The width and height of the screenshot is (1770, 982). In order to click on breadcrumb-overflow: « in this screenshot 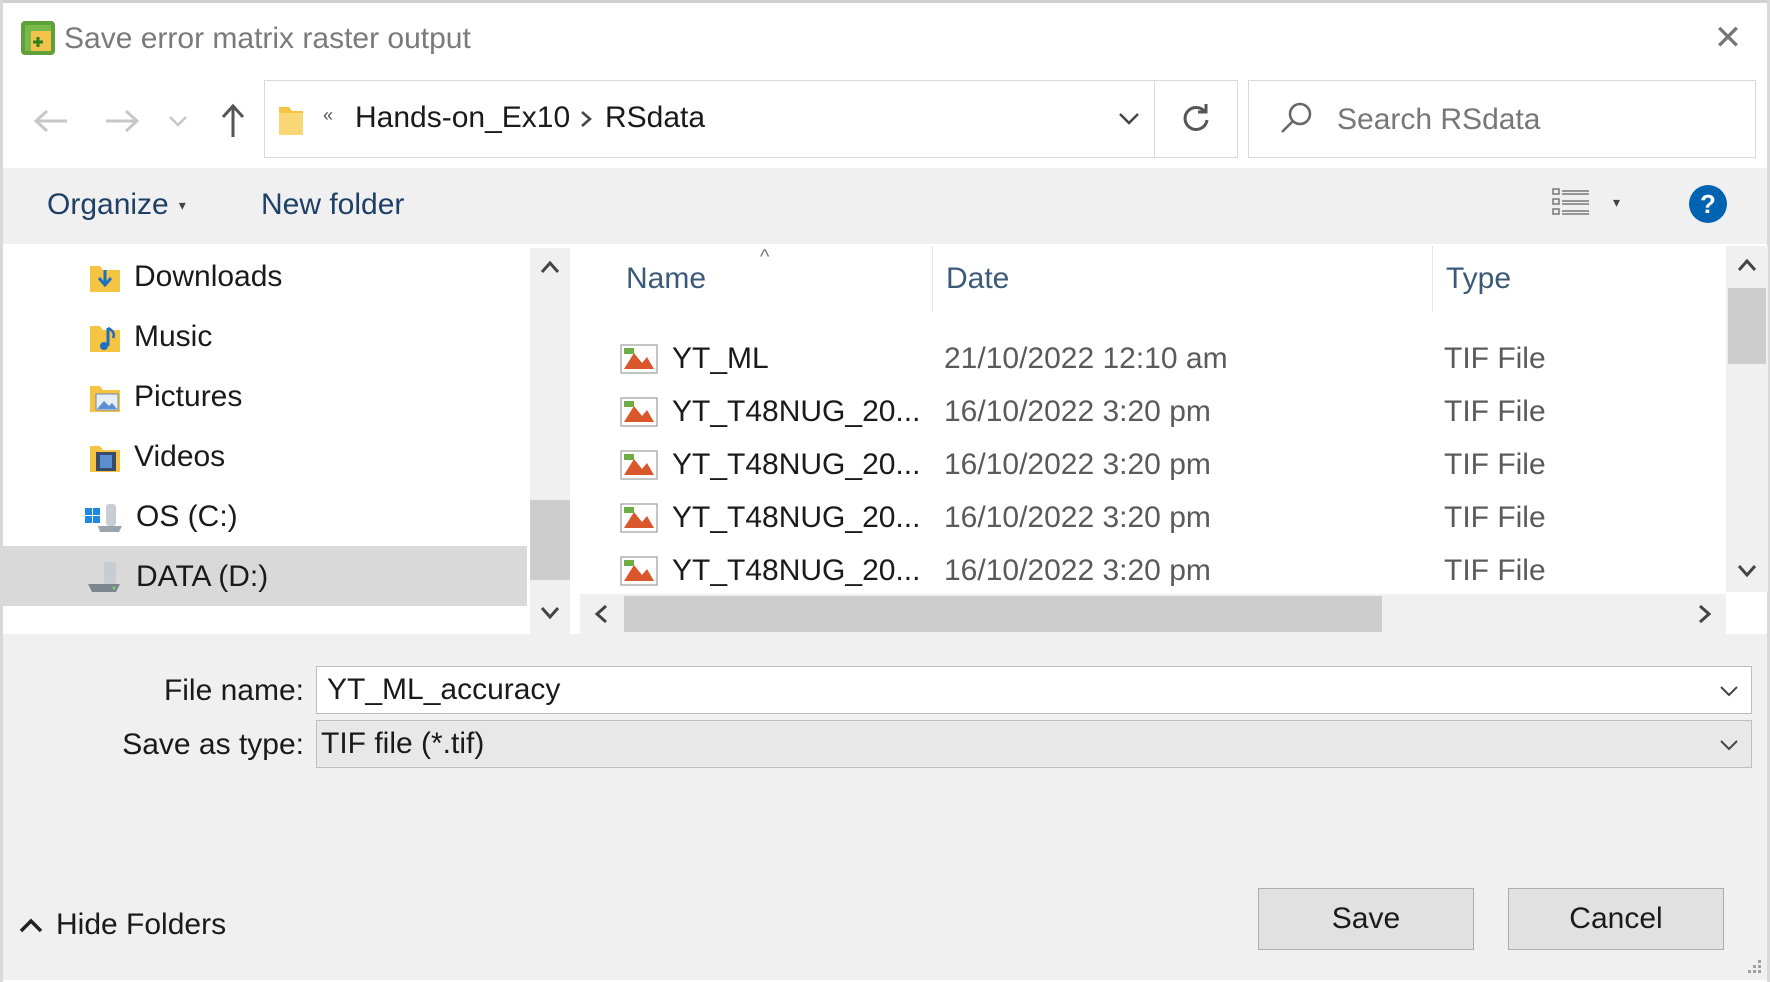, I will do `click(328, 115)`.